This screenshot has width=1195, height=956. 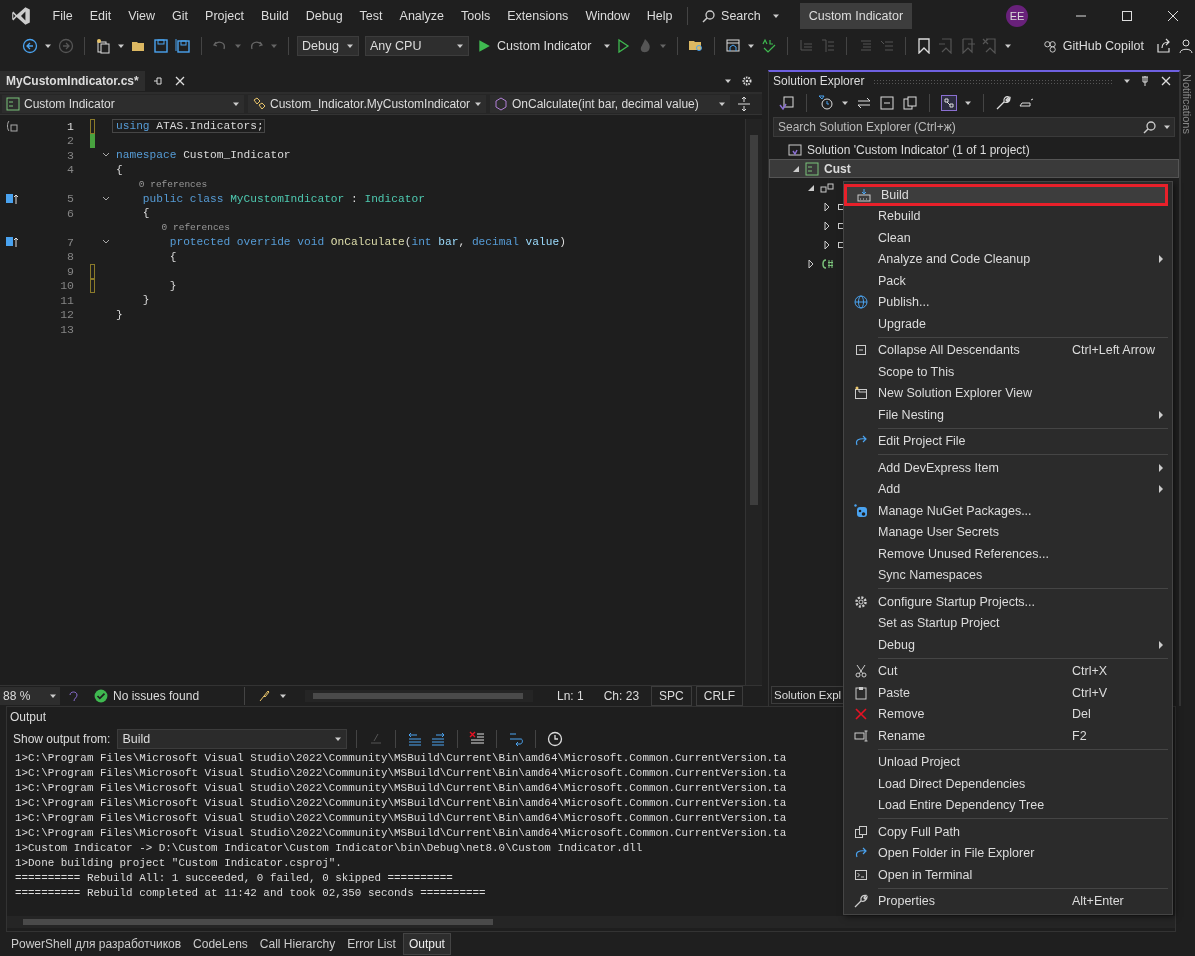 I want to click on menu-item: Analyze, so click(x=422, y=16).